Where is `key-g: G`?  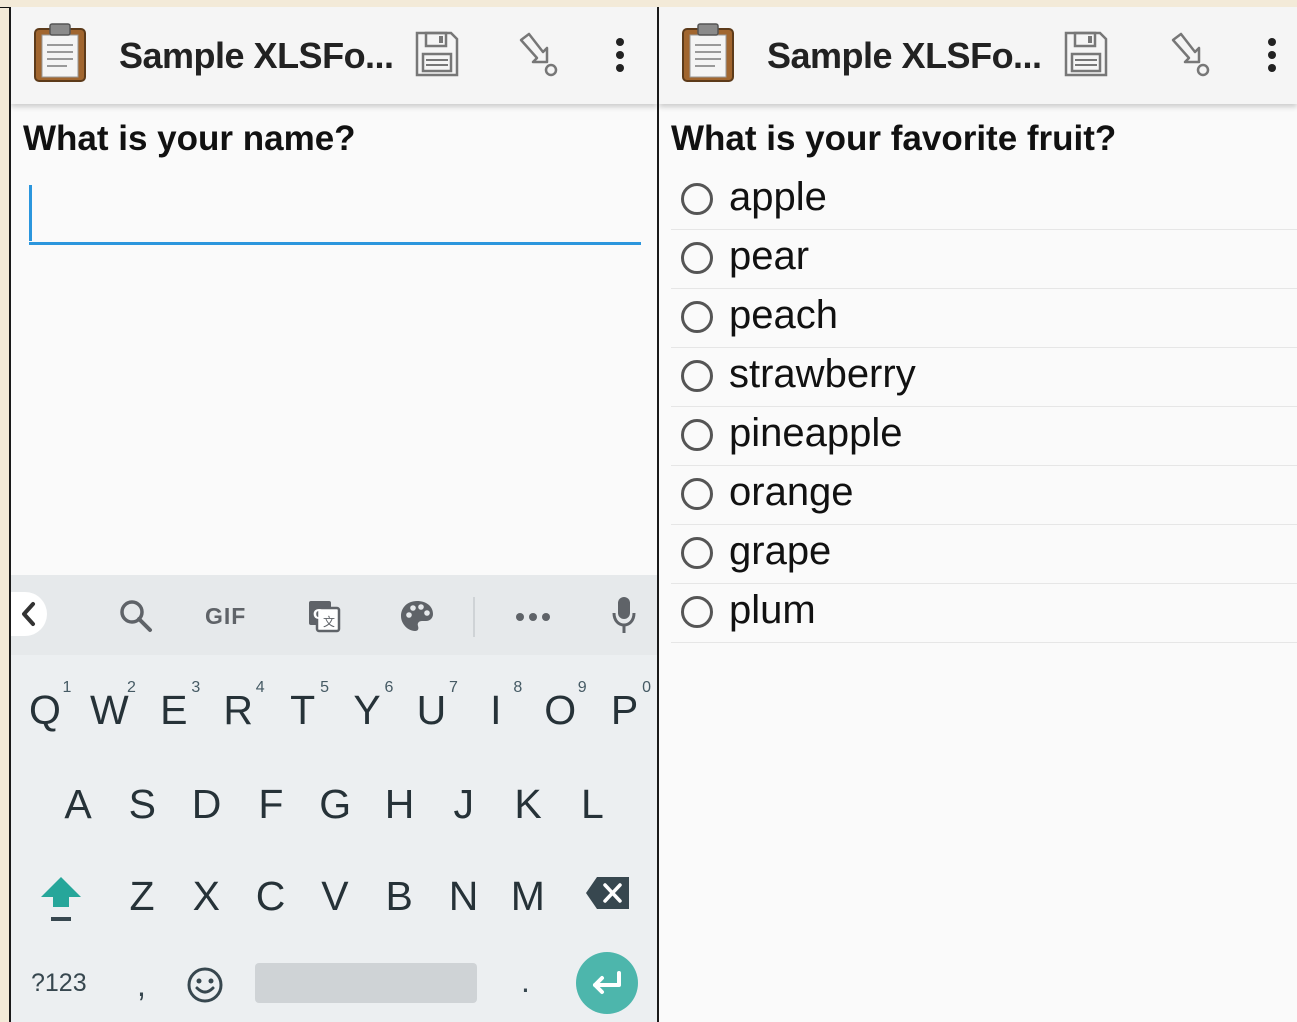
key-g: G is located at coordinates (335, 804).